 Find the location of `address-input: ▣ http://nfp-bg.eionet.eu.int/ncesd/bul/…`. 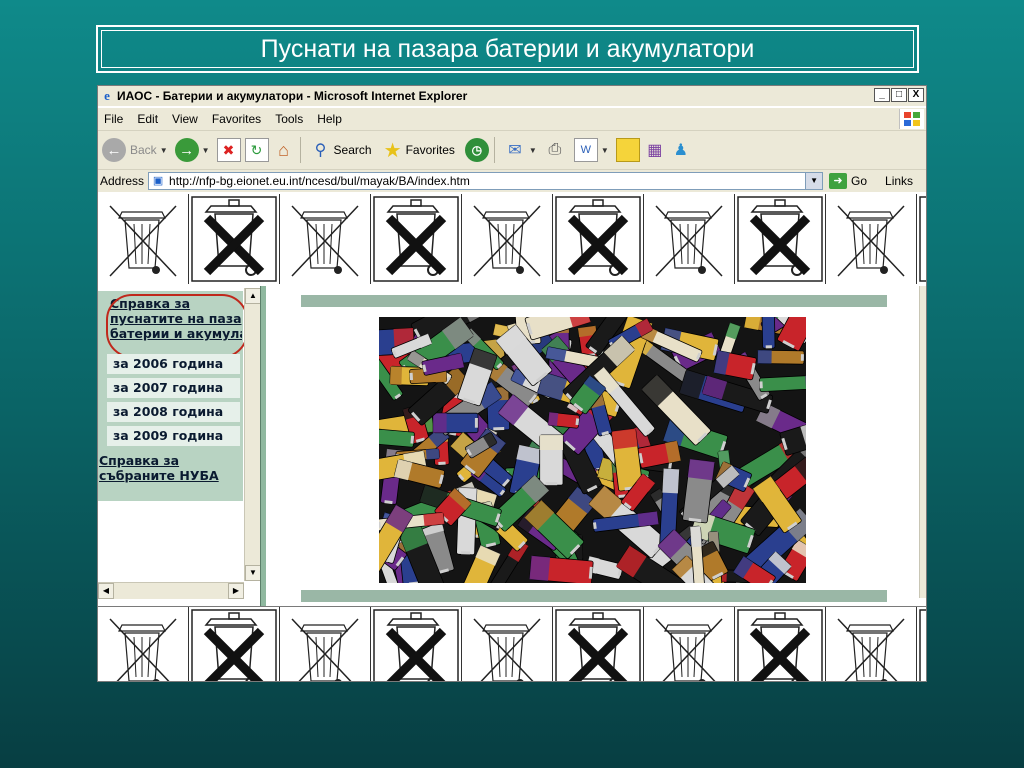

address-input: ▣ http://nfp-bg.eionet.eu.int/ncesd/bul/… is located at coordinates (486, 181).